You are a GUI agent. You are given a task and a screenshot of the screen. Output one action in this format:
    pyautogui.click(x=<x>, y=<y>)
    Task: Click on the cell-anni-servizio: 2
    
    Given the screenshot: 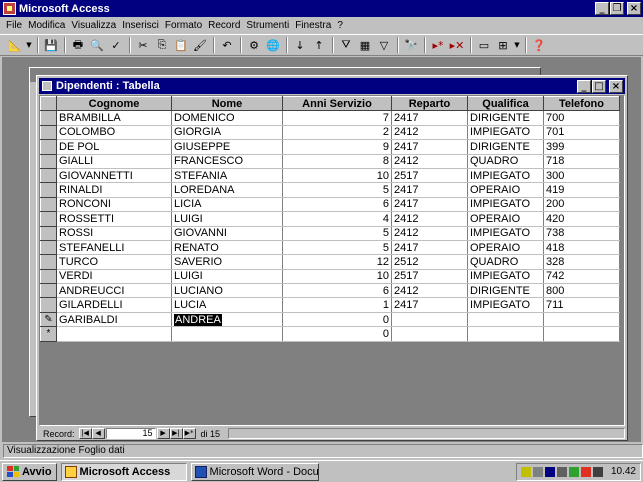 What is the action you would take?
    pyautogui.click(x=337, y=133)
    